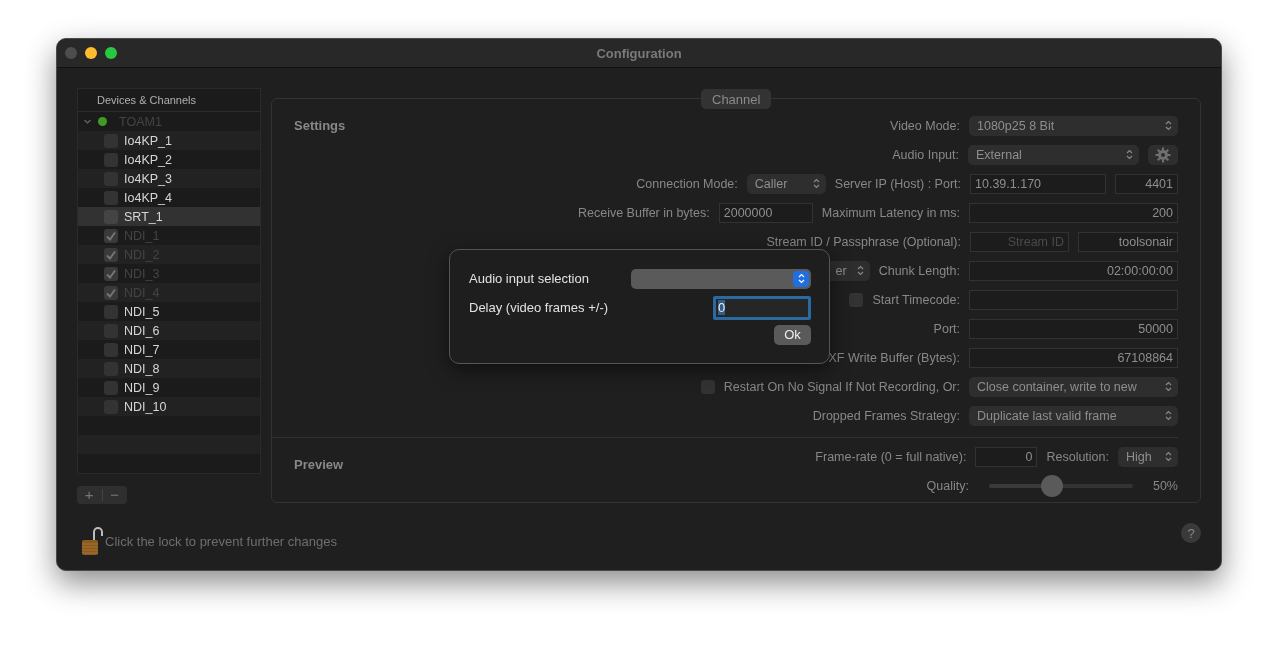 Image resolution: width=1278 pixels, height=645 pixels. What do you see at coordinates (91, 53) in the screenshot?
I see `minimize-button` at bounding box center [91, 53].